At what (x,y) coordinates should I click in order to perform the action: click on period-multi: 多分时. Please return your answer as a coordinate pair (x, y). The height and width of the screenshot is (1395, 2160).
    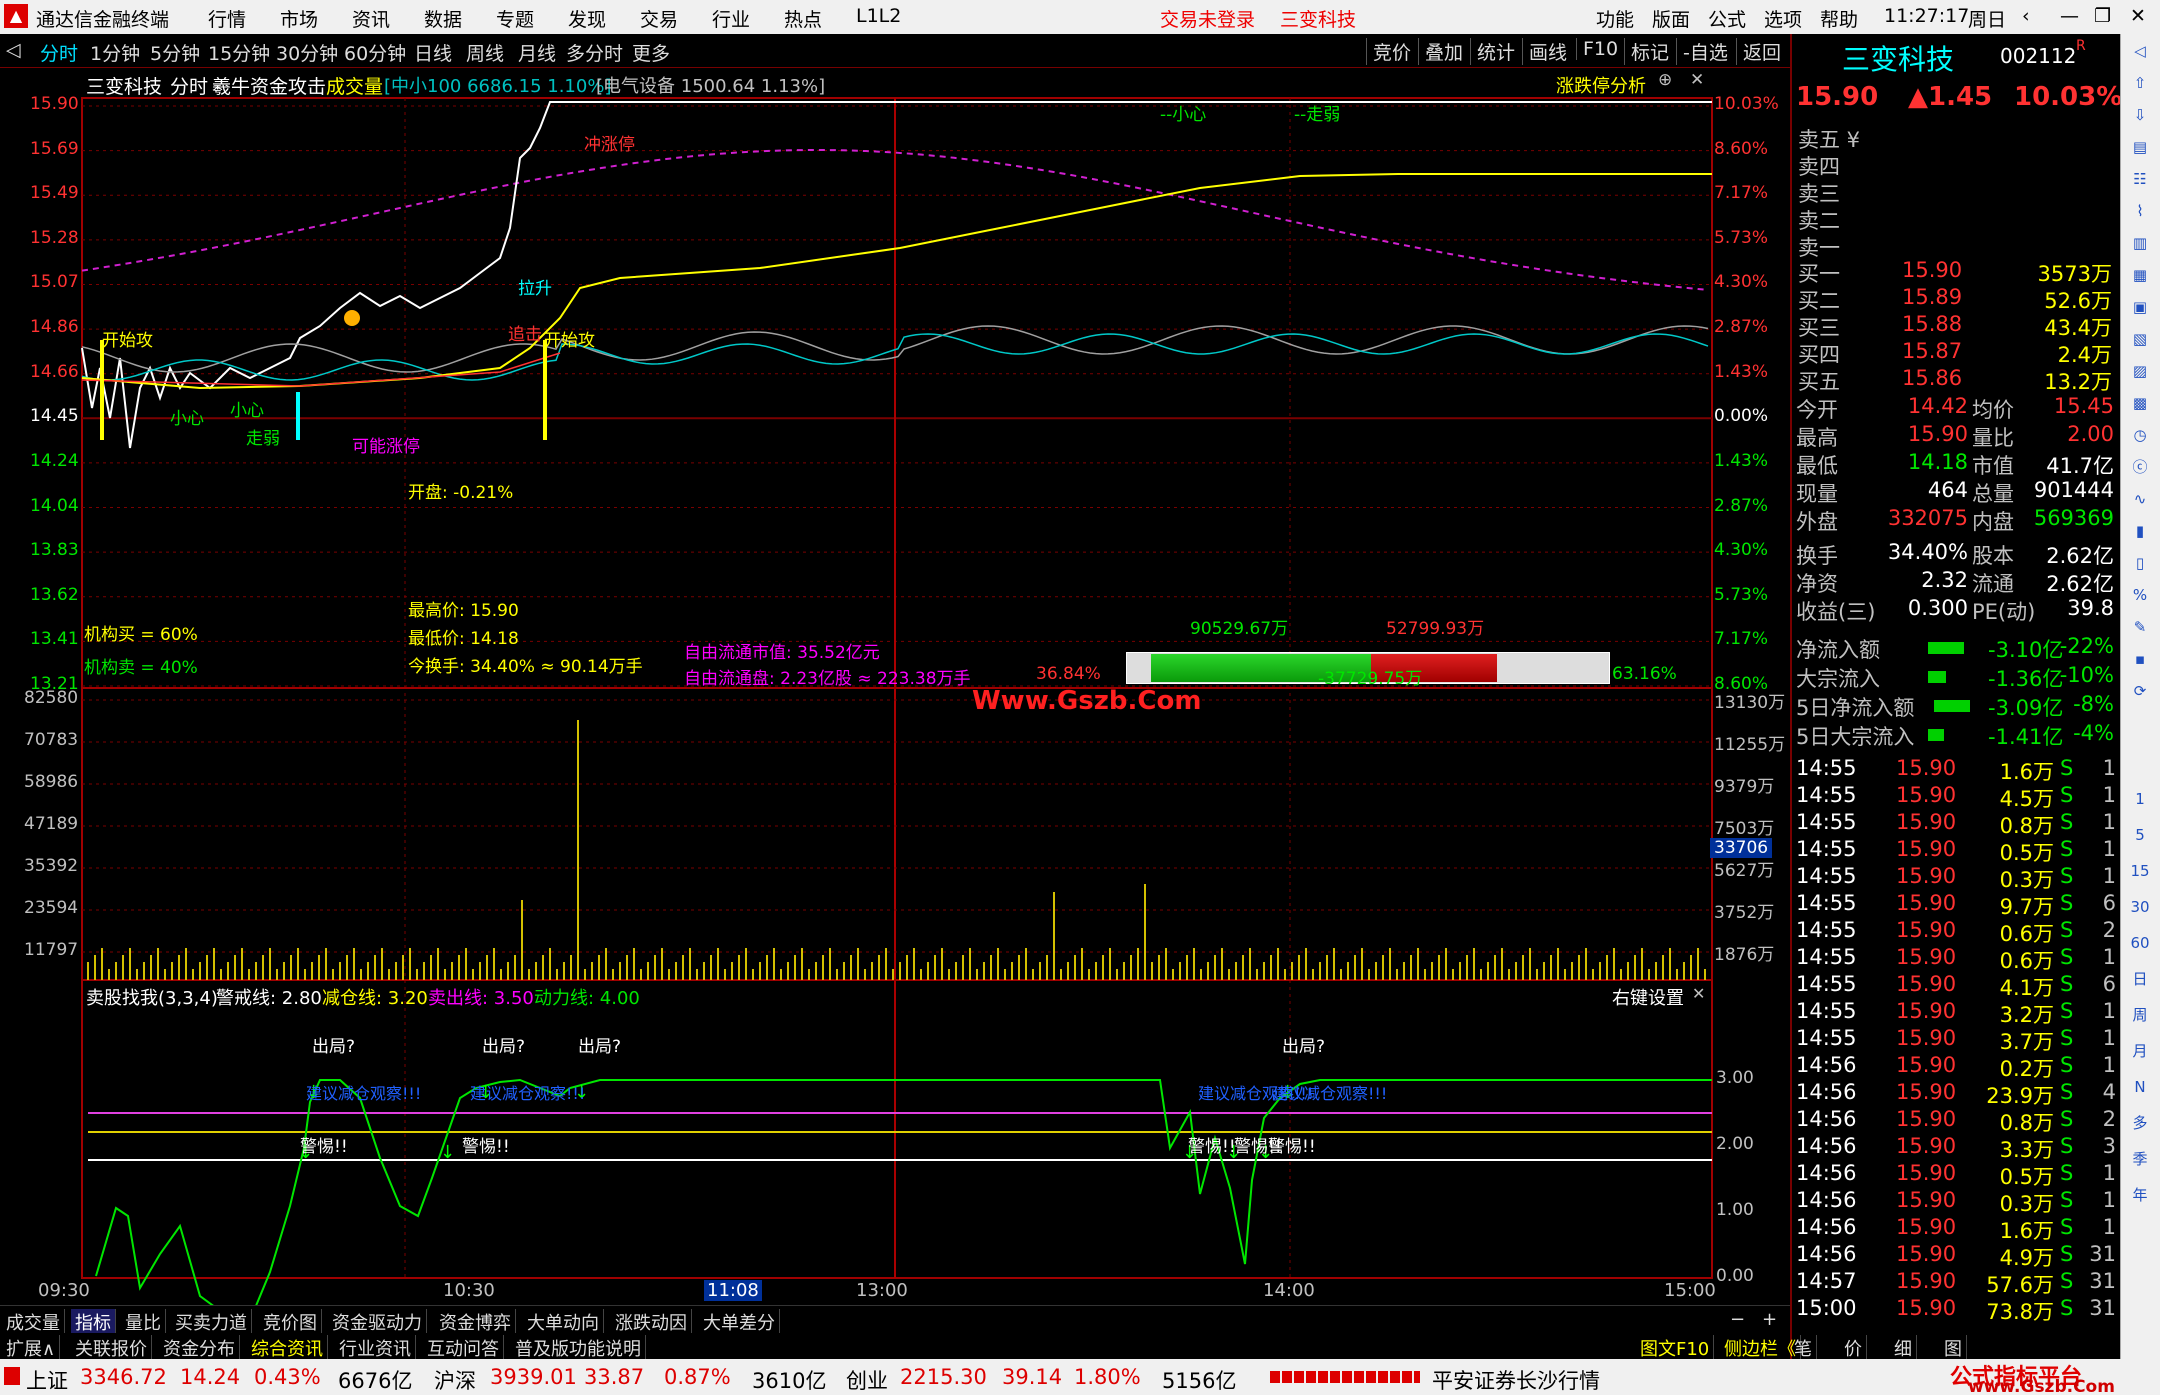
    Looking at the image, I should click on (594, 52).